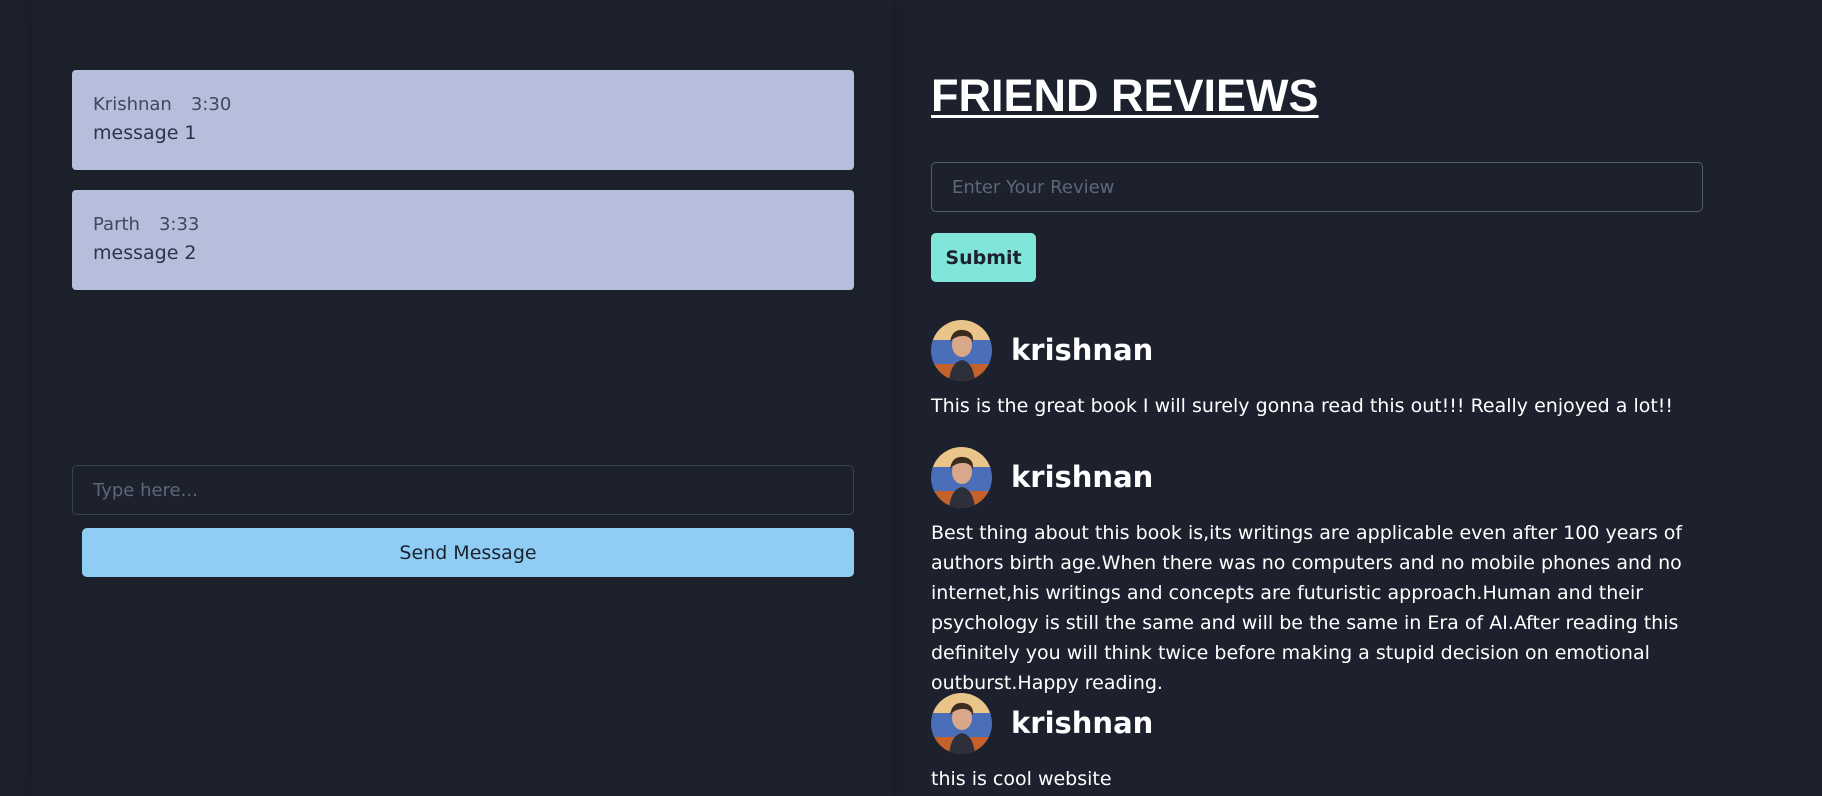  I want to click on message-sender: Krishnan, so click(132, 104).